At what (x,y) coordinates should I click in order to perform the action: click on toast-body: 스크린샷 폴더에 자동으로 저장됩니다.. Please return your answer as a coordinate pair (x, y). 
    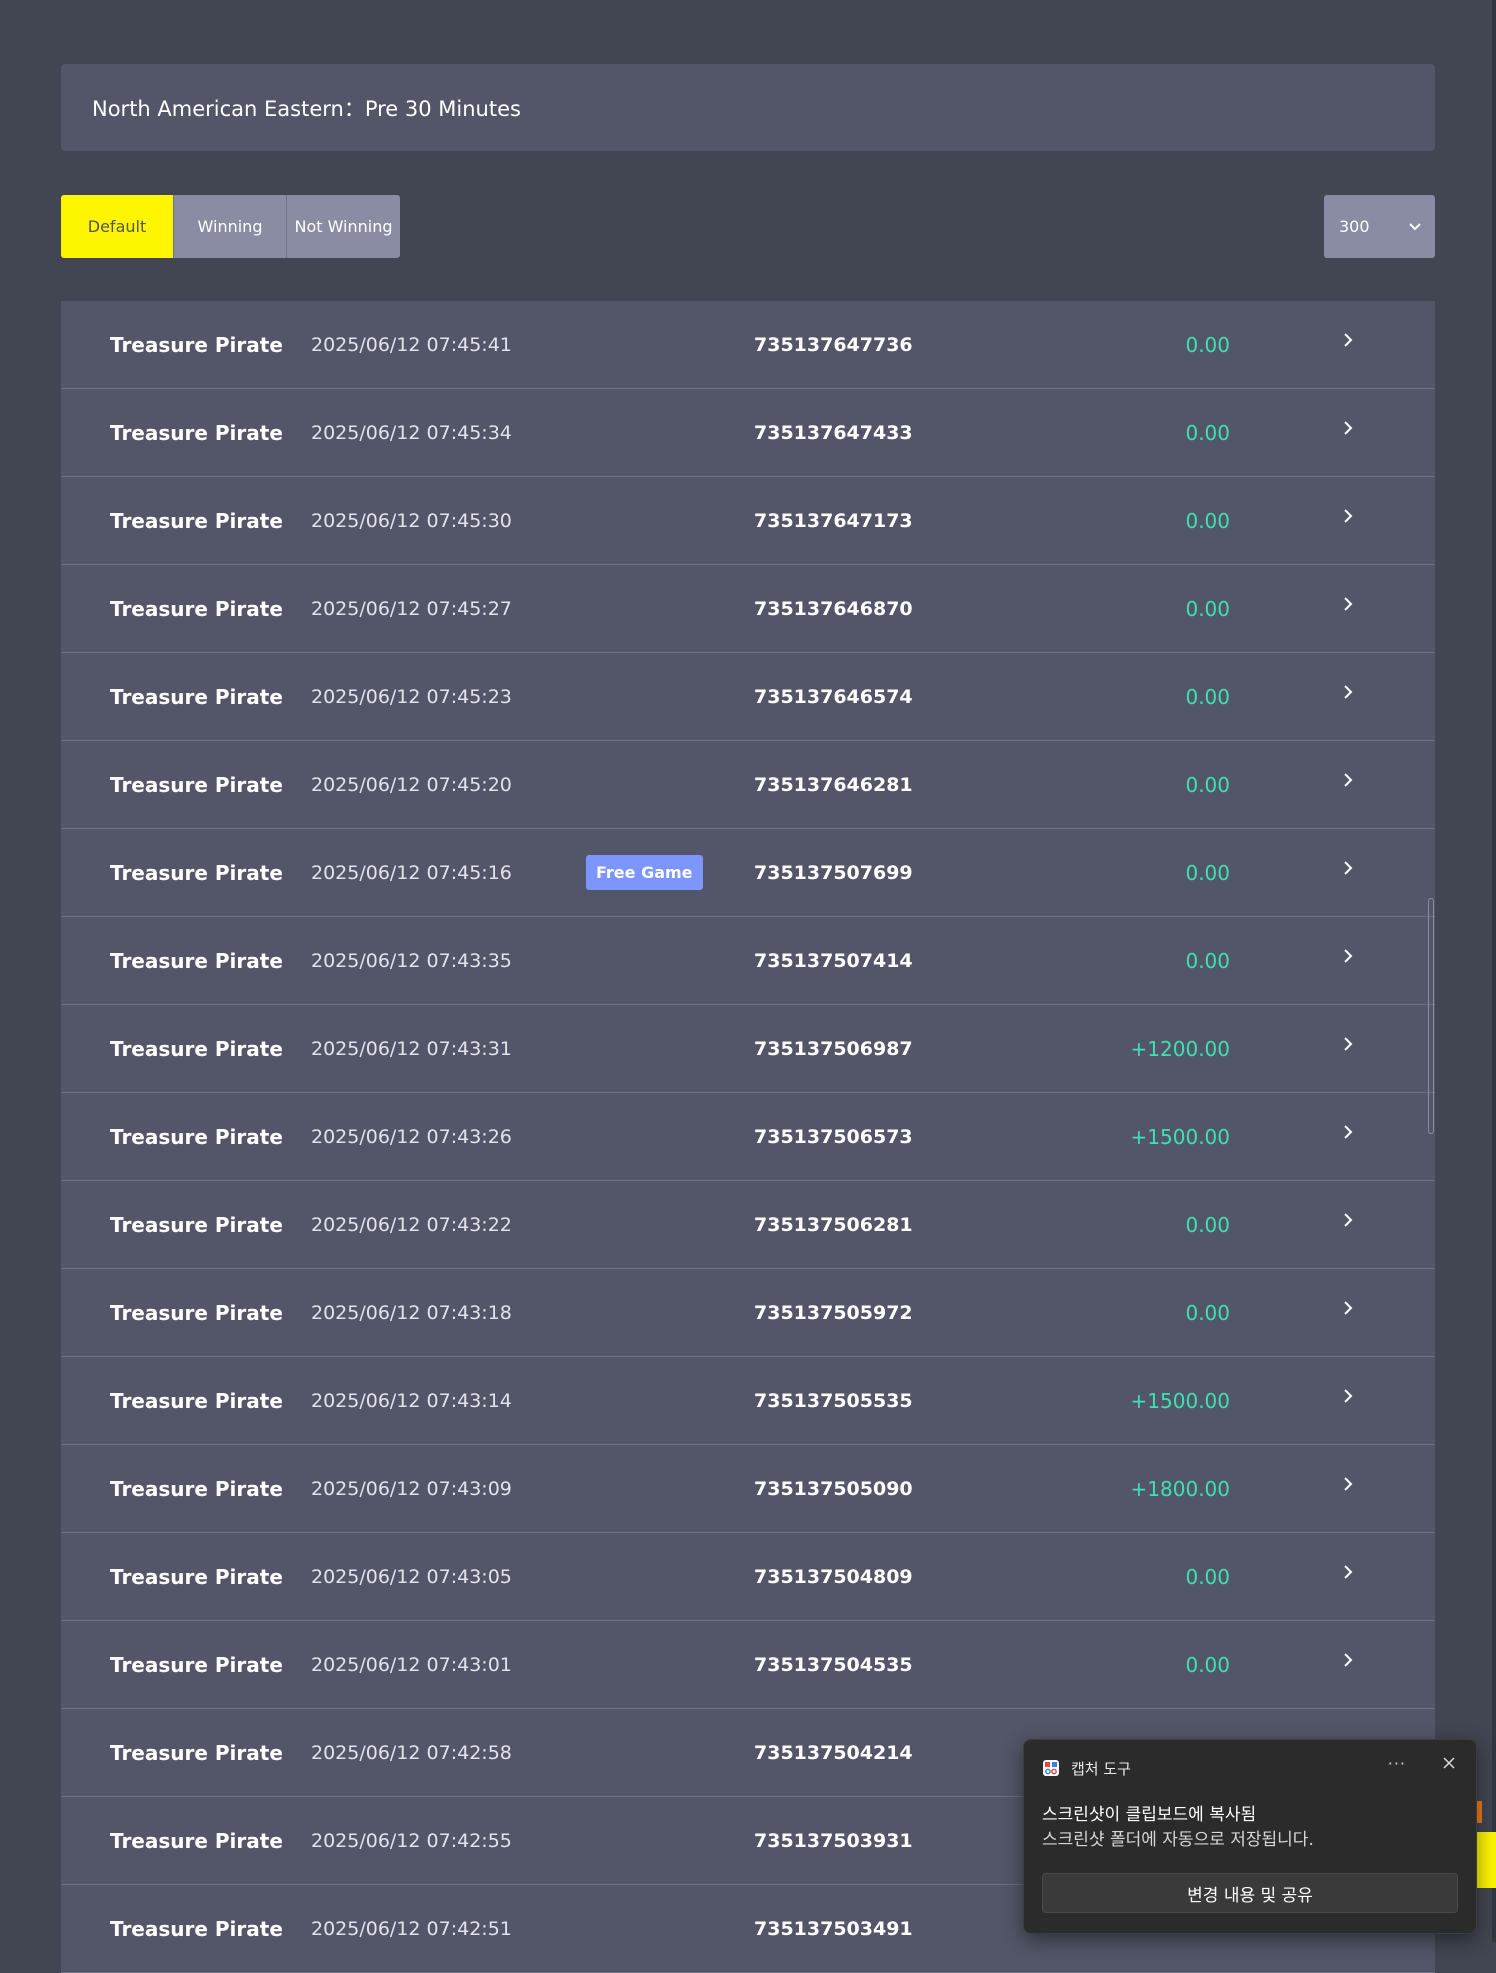
    Looking at the image, I should click on (1178, 1840).